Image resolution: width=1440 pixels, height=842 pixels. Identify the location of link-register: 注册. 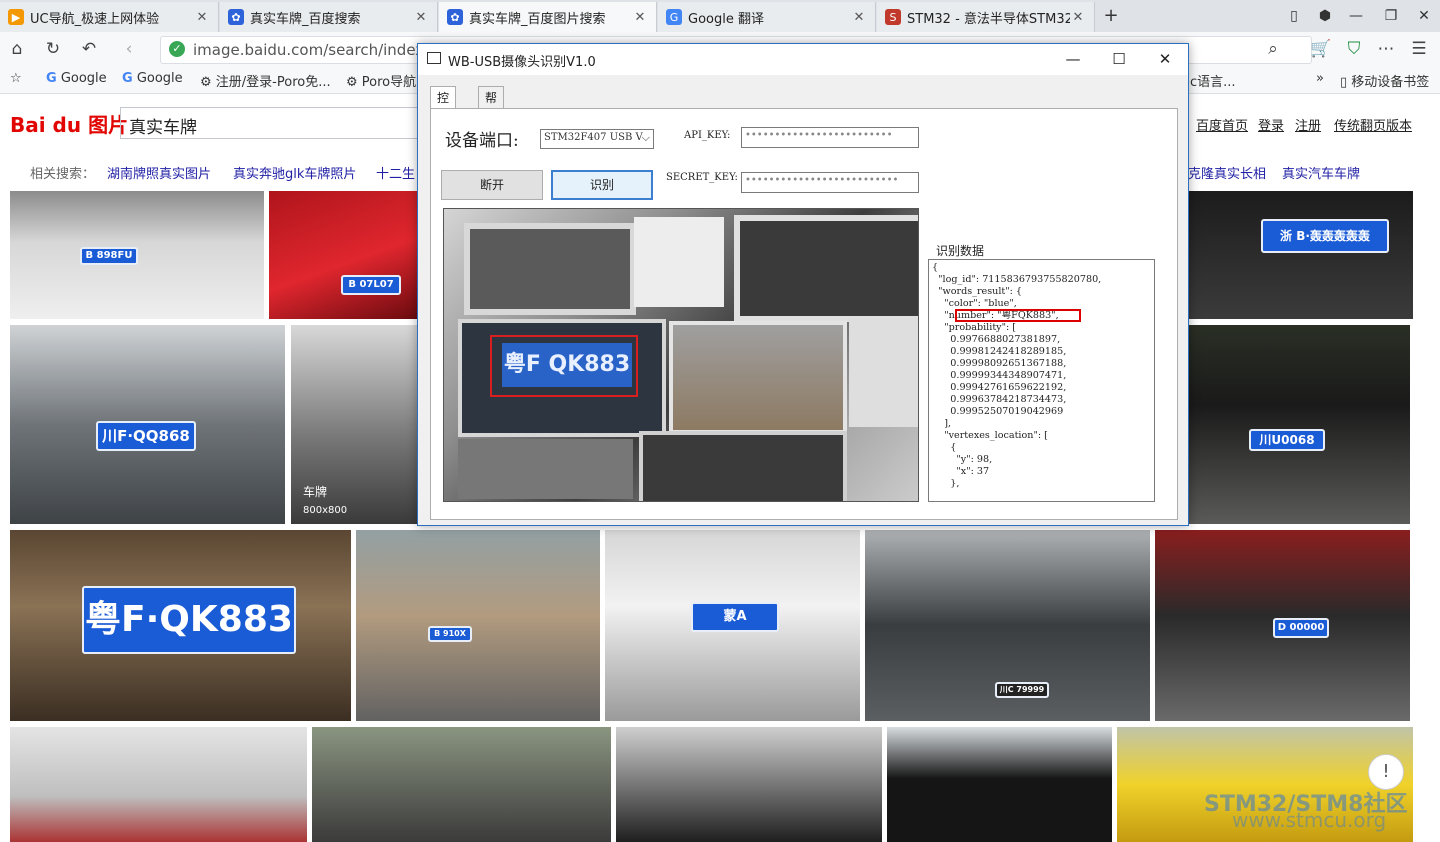
(1308, 124).